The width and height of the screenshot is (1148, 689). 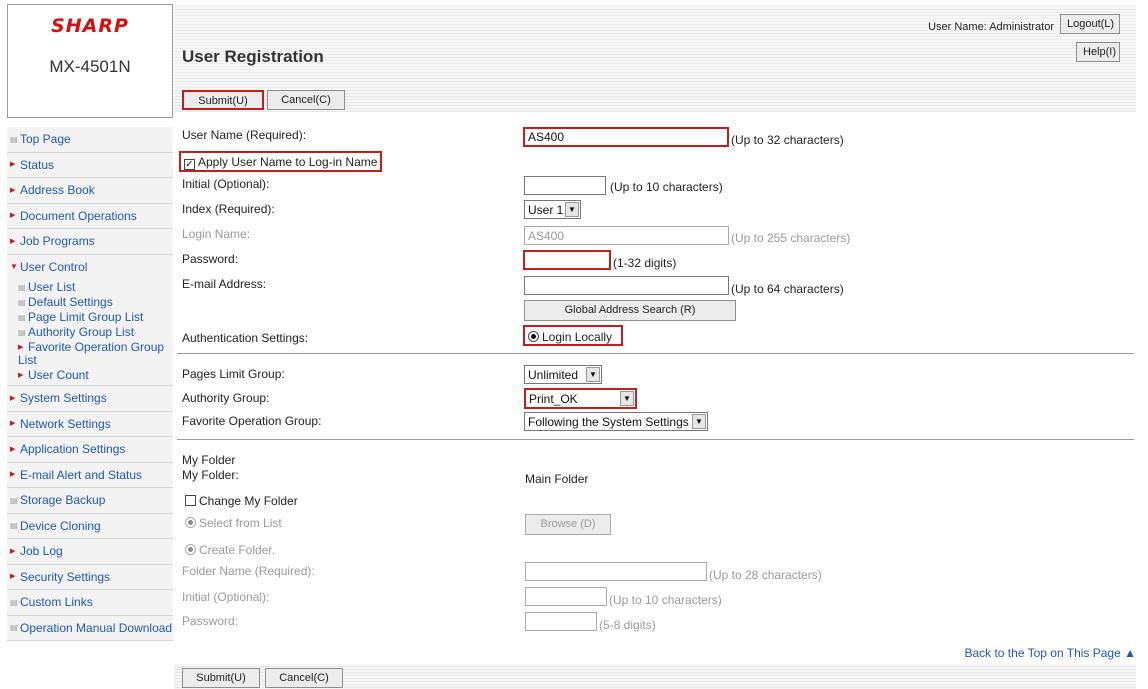 I want to click on sidebar-item-storage-backup: ▤ Storage Backup, so click(x=90, y=501).